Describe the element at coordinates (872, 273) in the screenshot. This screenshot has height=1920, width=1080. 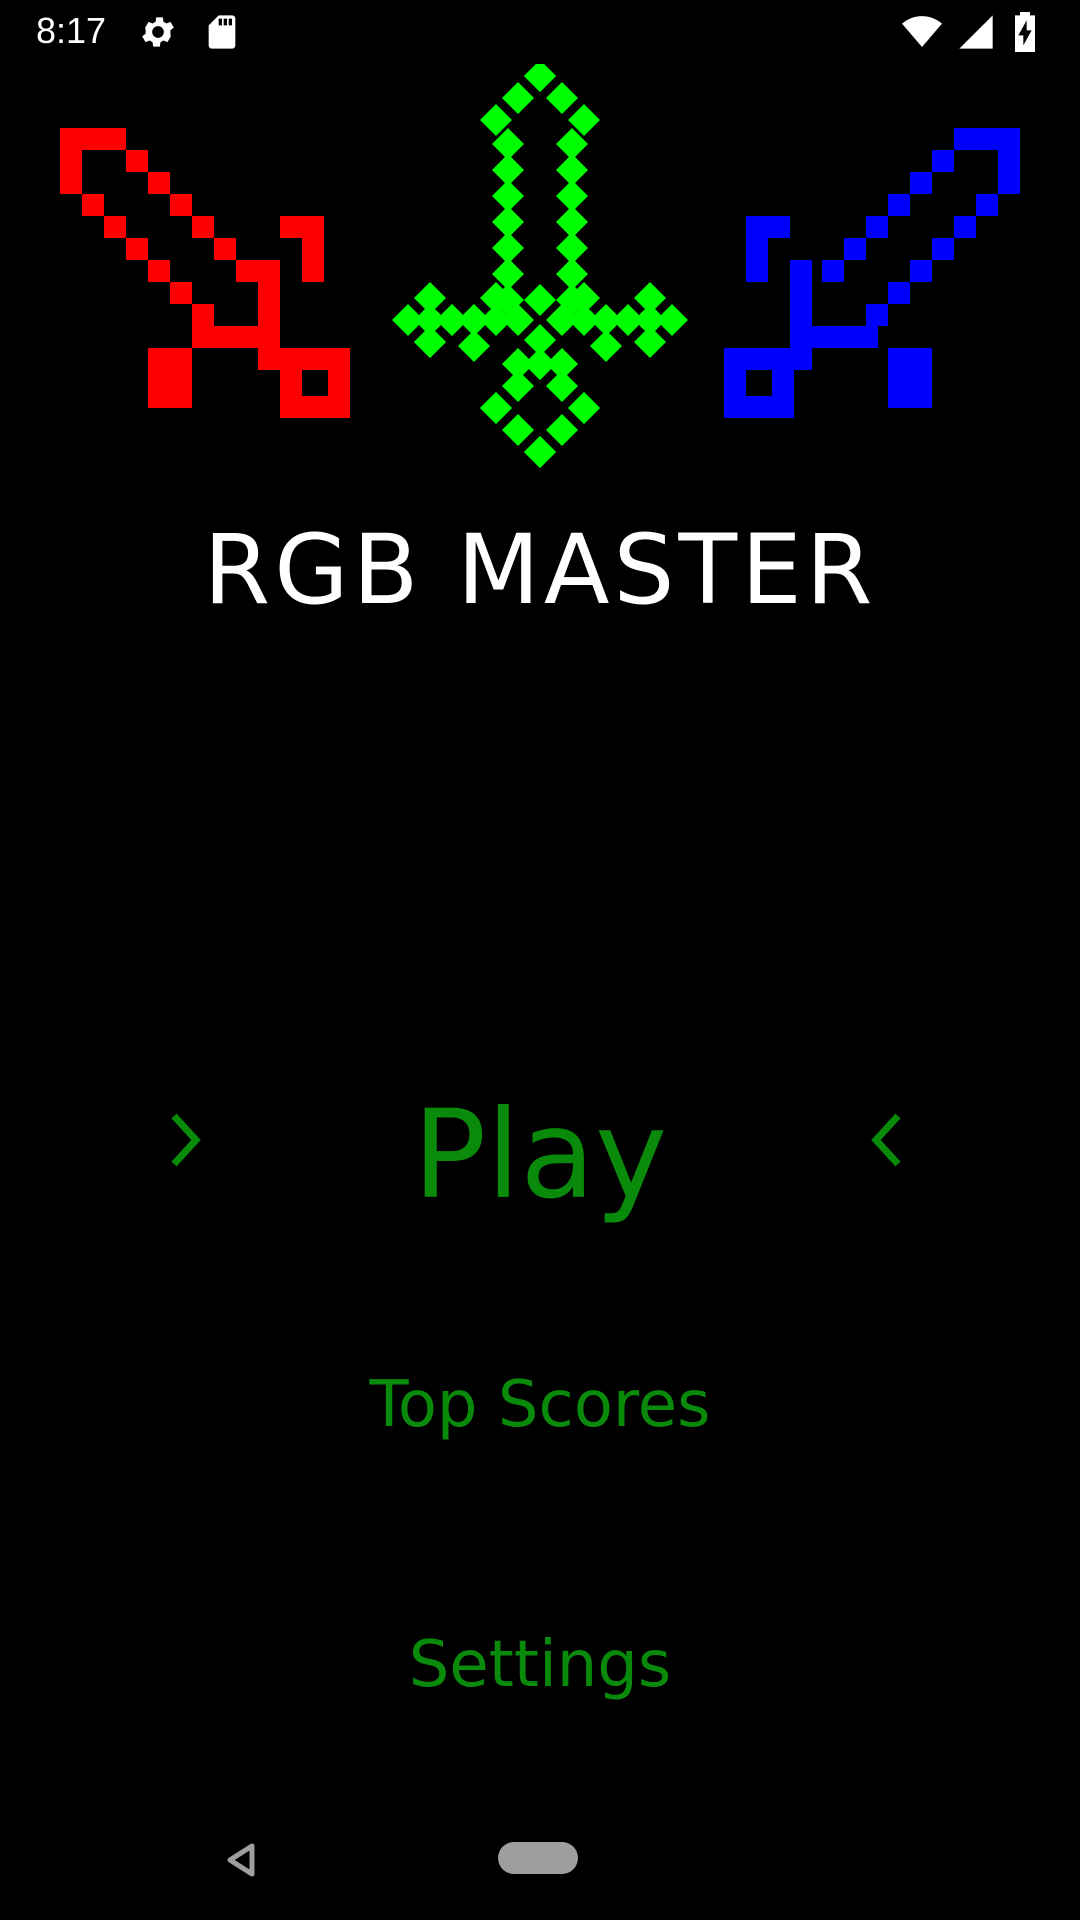
I see `blue-sword-icon` at that location.